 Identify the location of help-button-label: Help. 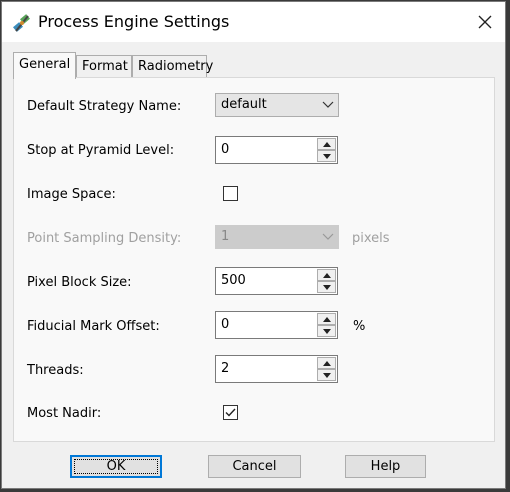
(385, 466).